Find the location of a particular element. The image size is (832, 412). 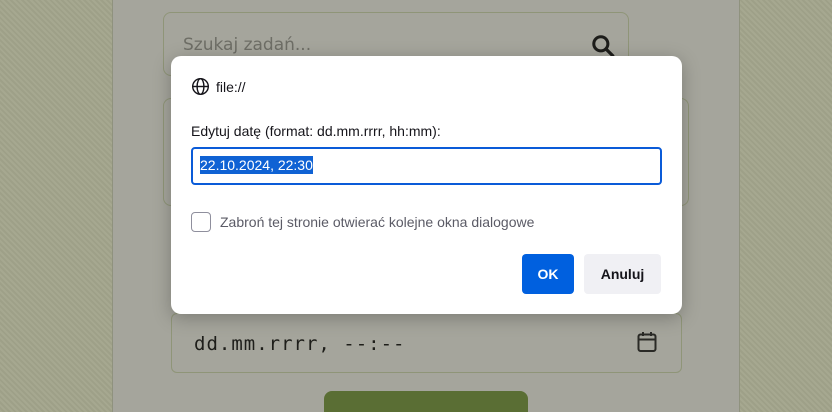

dialog-origin-text: file:// is located at coordinates (231, 86).